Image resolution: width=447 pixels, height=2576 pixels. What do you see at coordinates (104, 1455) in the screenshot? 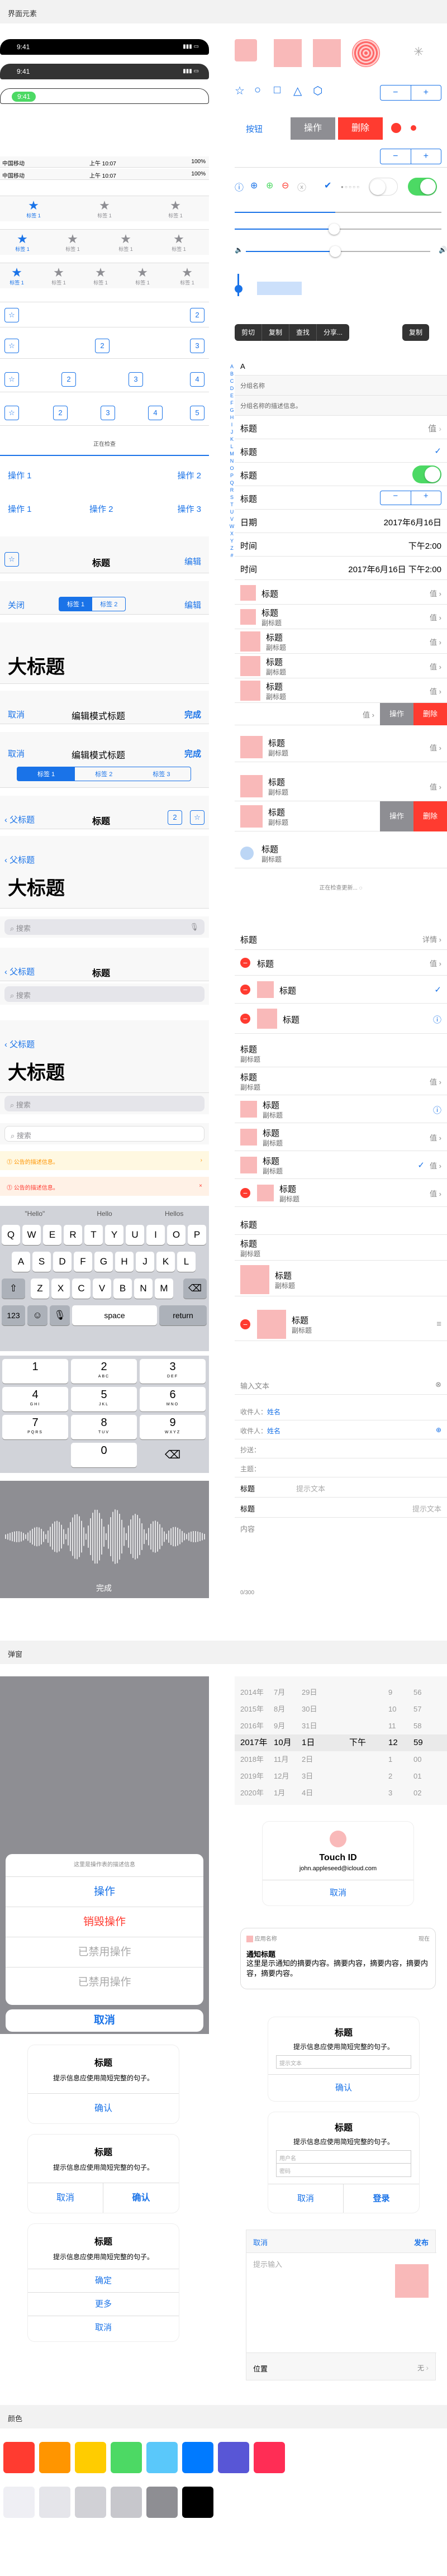
I see `numpad-key-0: 0` at bounding box center [104, 1455].